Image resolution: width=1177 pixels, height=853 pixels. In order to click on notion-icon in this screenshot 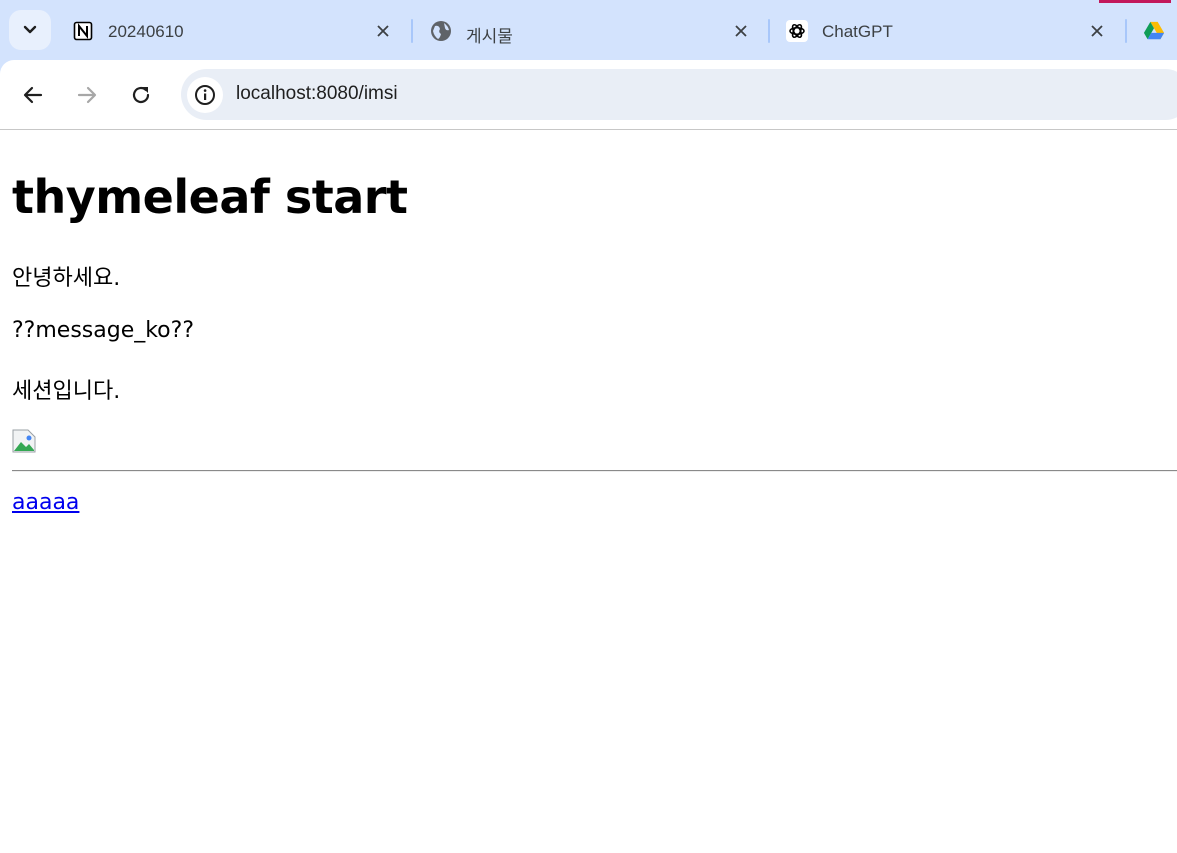, I will do `click(83, 31)`.